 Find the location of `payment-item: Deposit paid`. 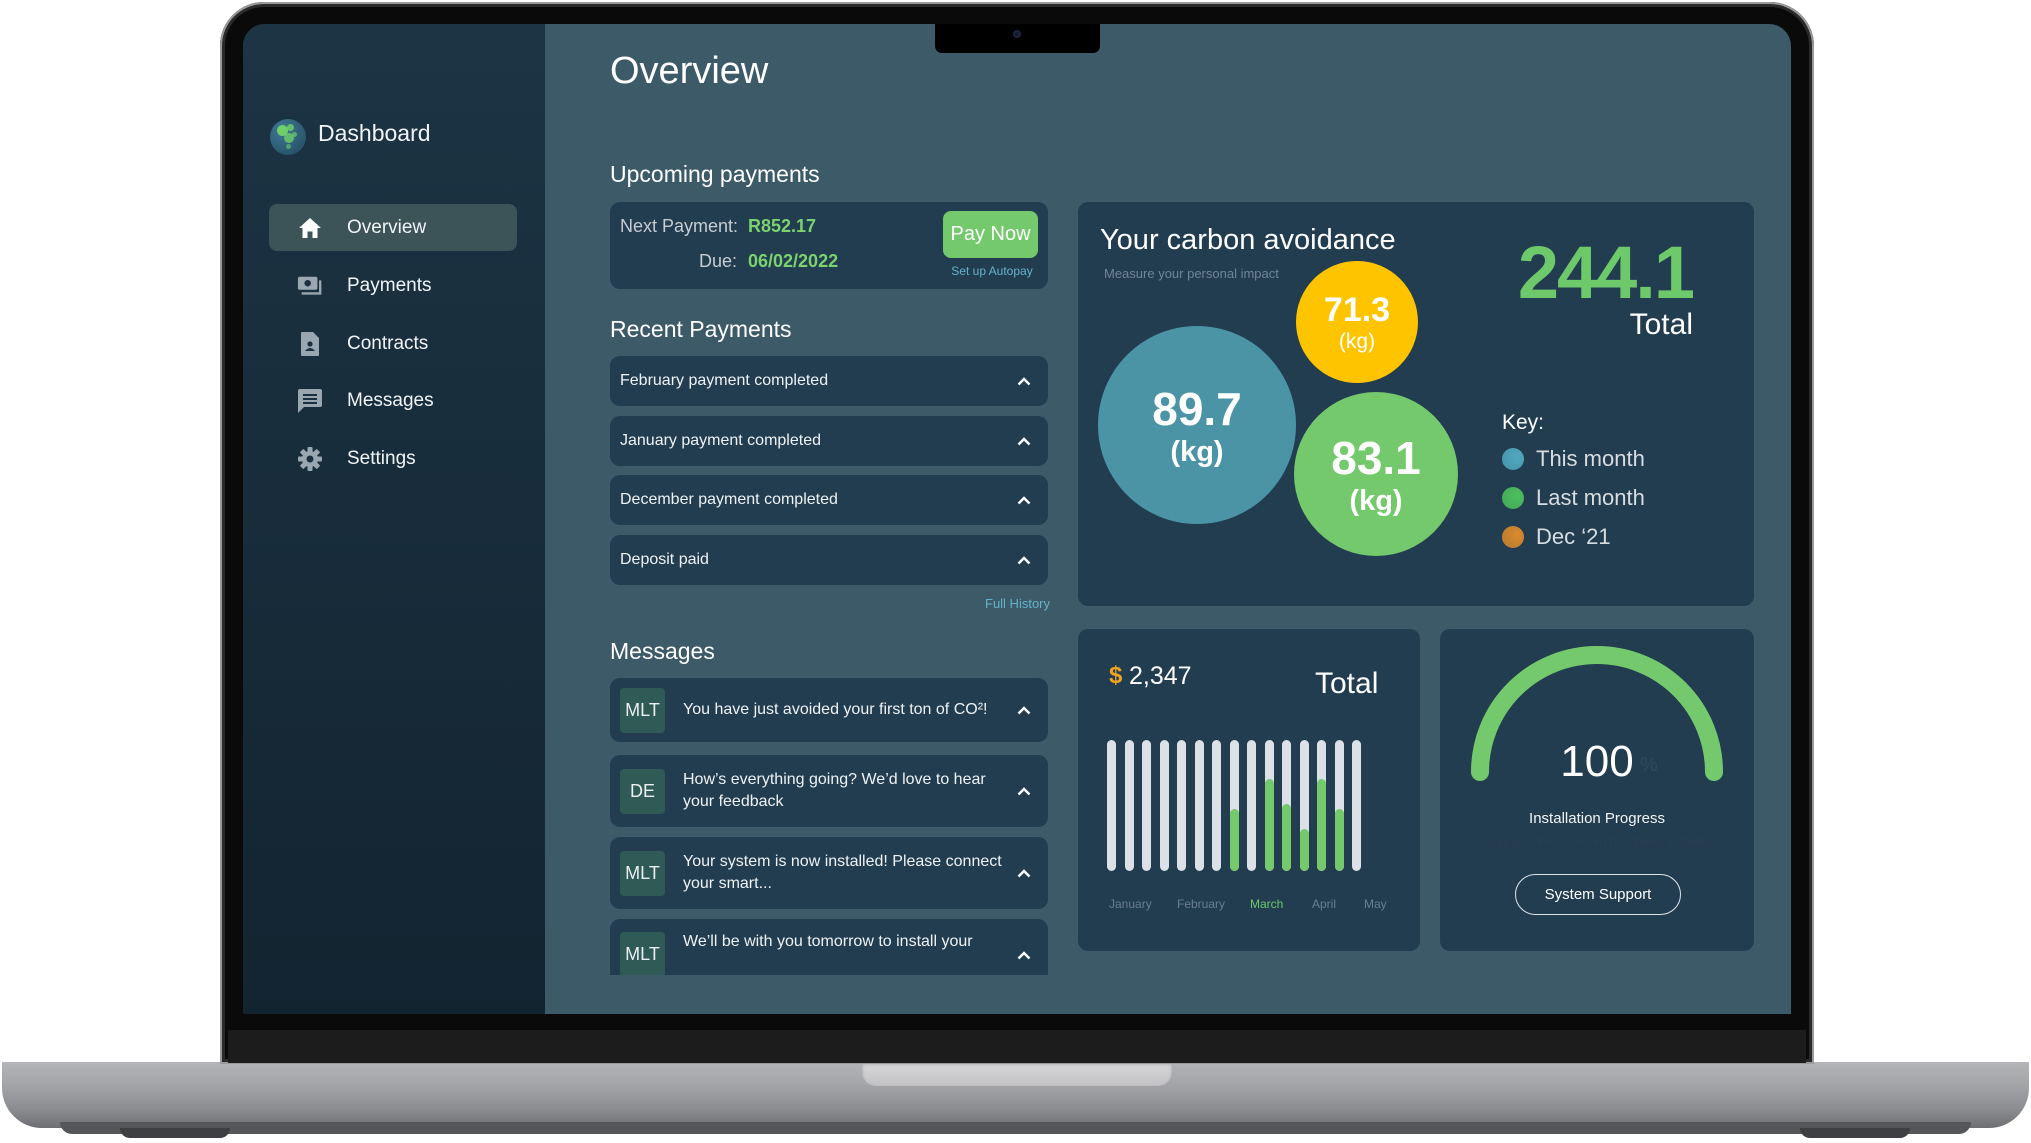

payment-item: Deposit paid is located at coordinates (829, 560).